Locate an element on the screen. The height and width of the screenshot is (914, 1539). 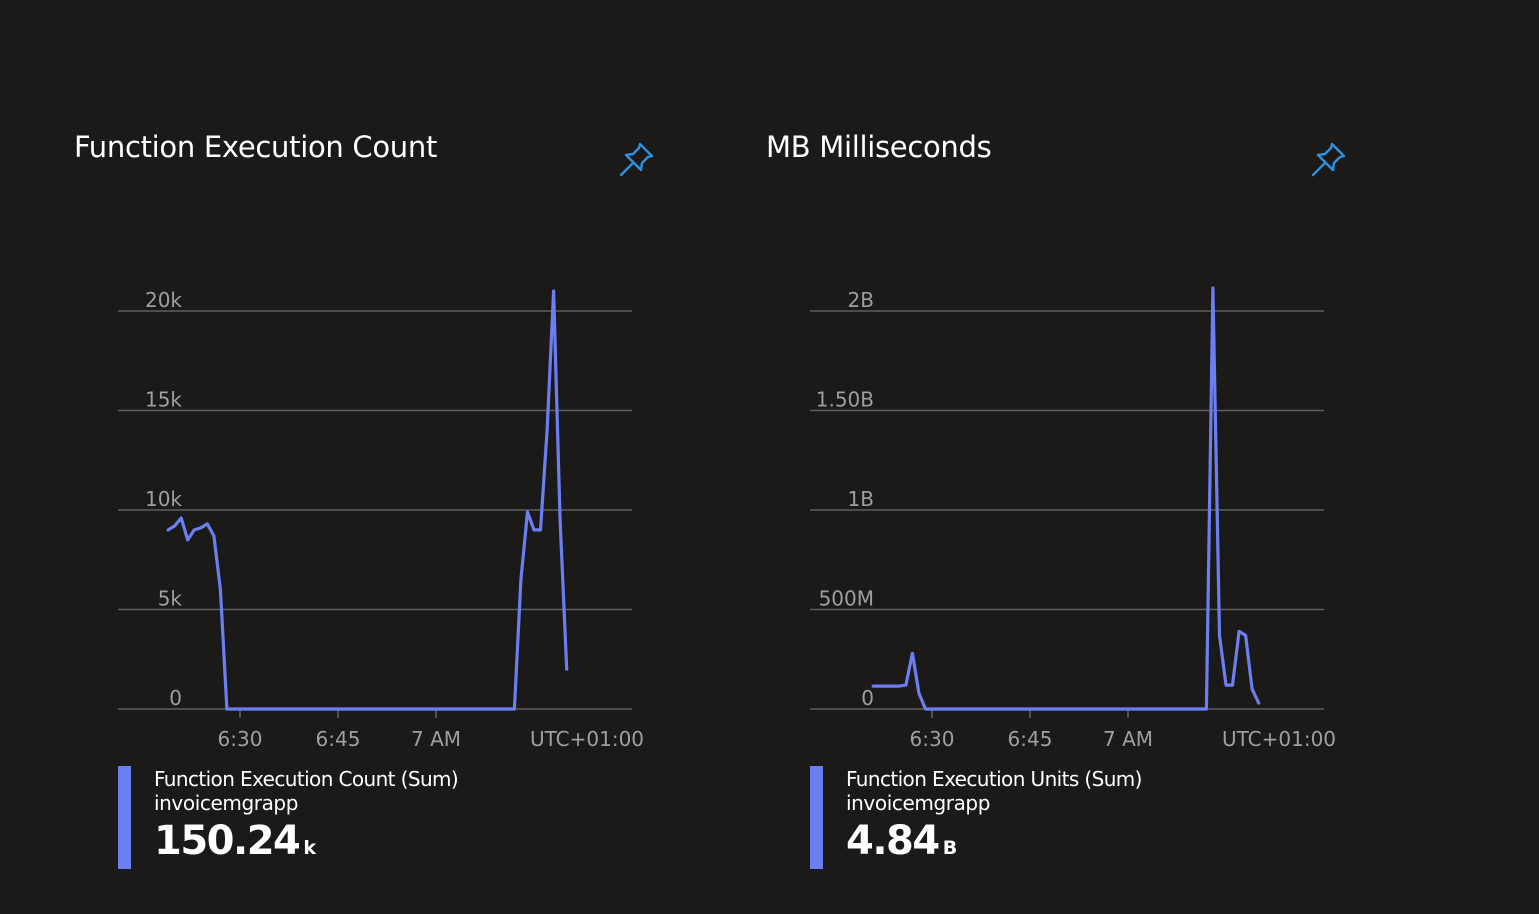
y-tick-label: 2B is located at coordinates (861, 300).